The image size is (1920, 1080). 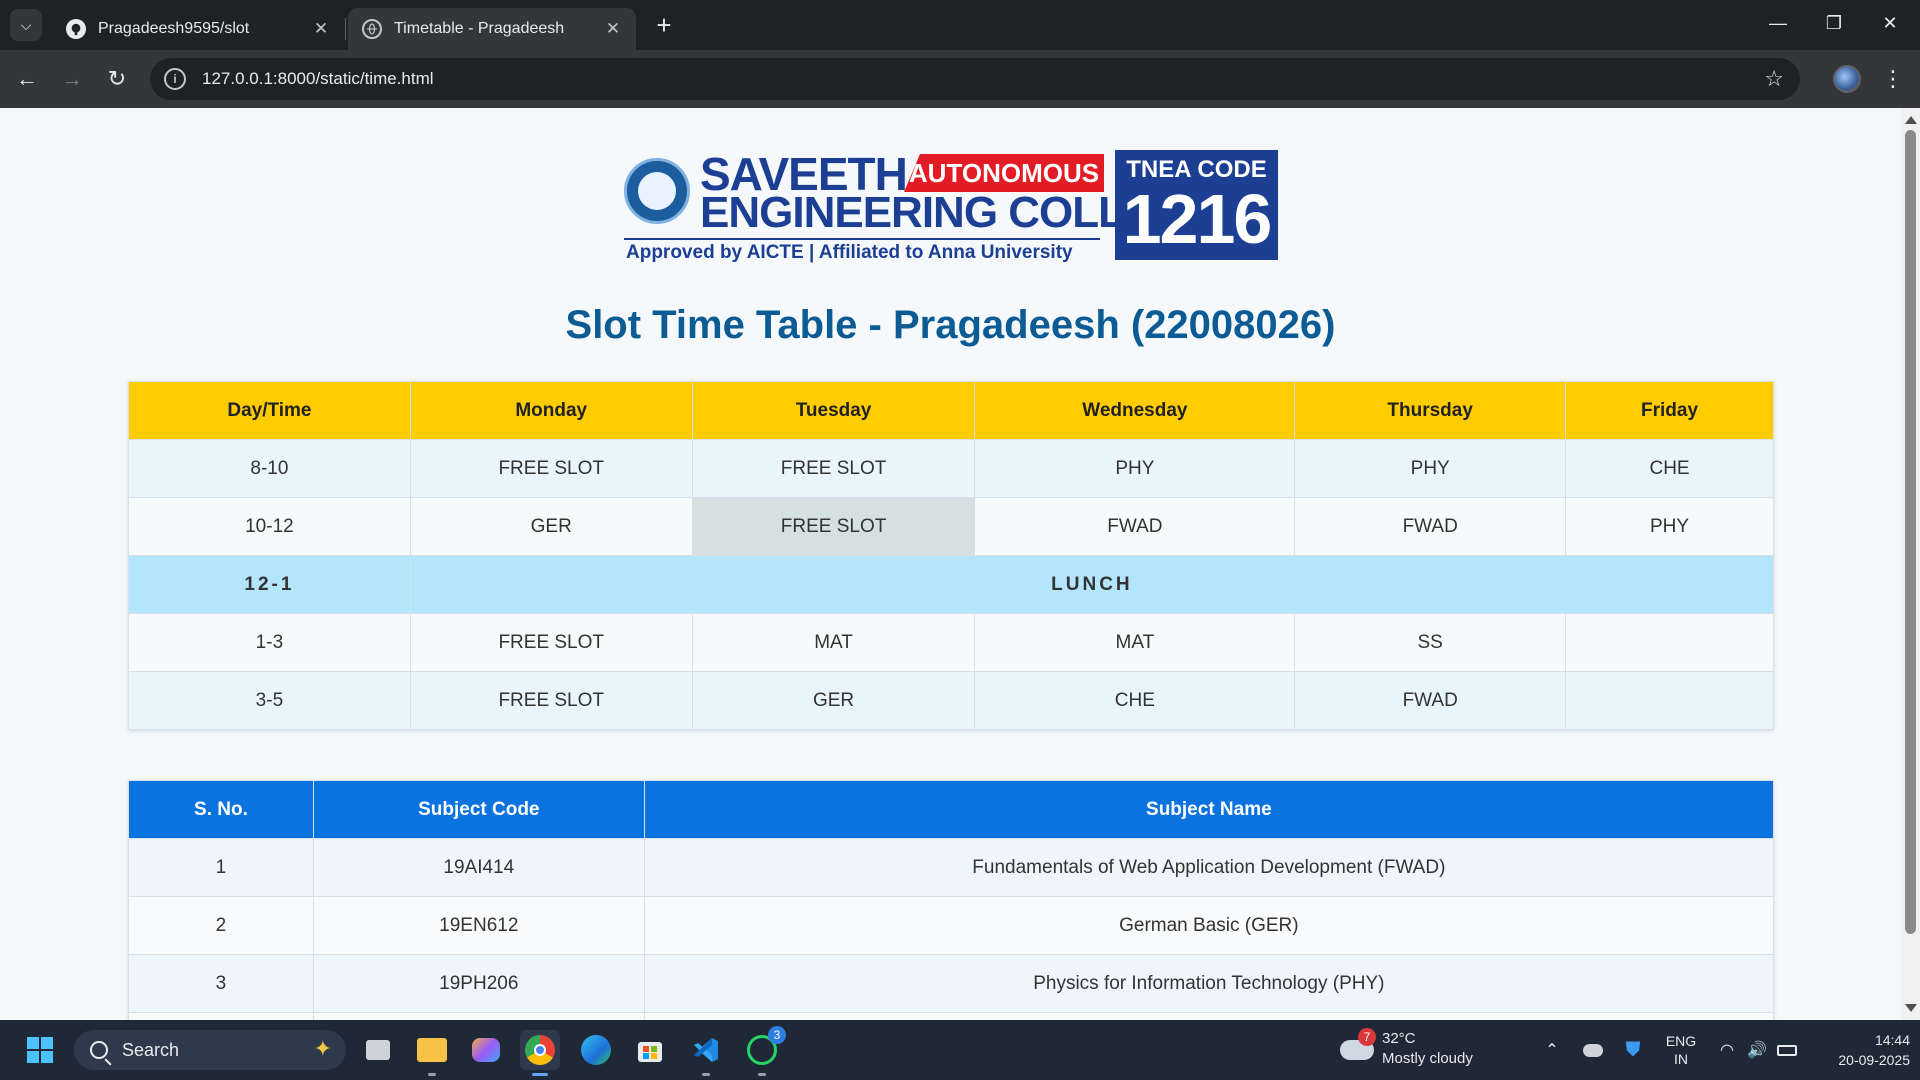 I want to click on name-cell, so click(x=1209, y=1016).